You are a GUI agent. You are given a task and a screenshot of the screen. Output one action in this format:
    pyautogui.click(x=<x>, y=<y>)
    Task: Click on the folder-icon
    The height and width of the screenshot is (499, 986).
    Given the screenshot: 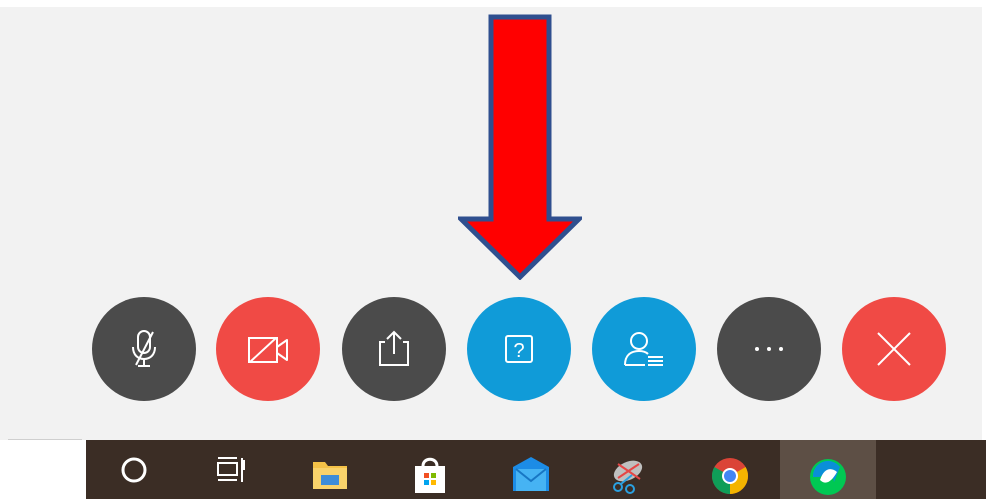 What is the action you would take?
    pyautogui.click(x=330, y=475)
    